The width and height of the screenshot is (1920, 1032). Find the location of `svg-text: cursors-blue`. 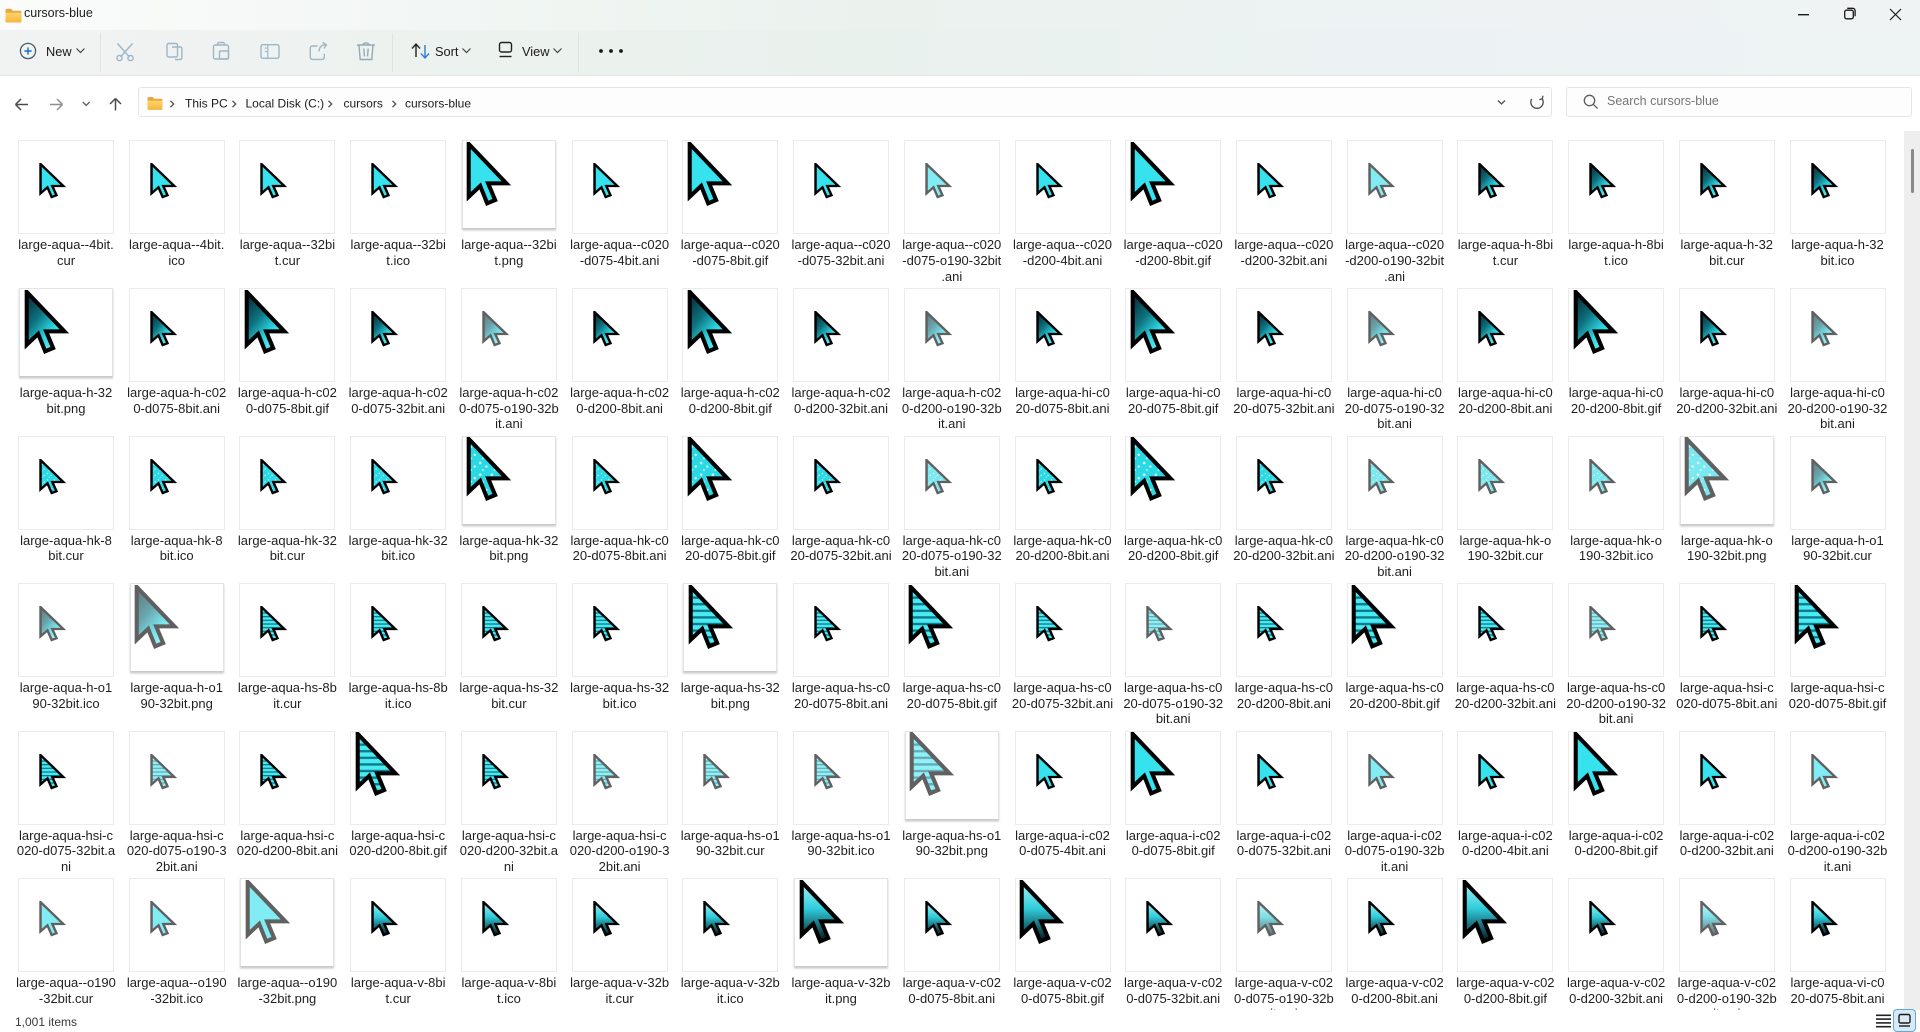

svg-text: cursors-blue is located at coordinates (438, 104).